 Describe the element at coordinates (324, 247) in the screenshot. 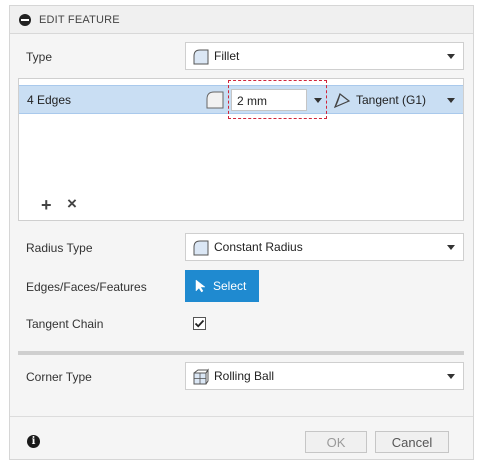

I see `radius-type-dropdown: Constant Radius` at that location.